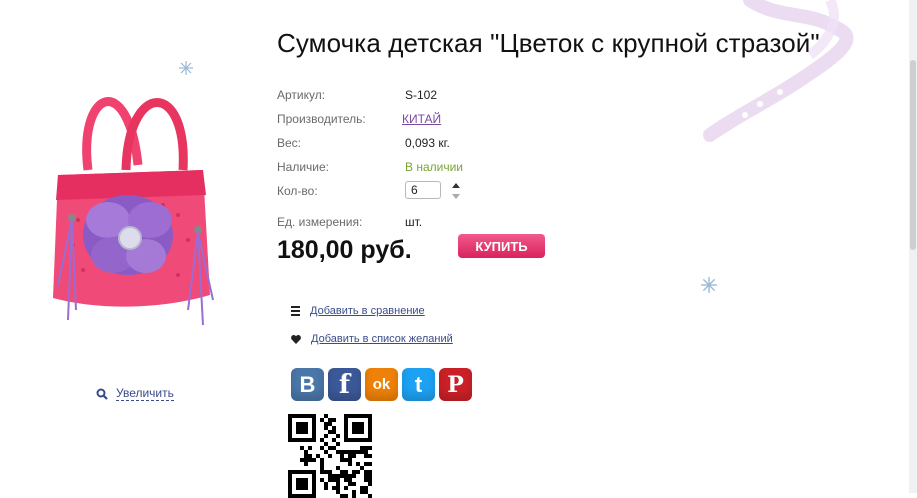  Describe the element at coordinates (501, 246) in the screenshot. I see `buy-button: КУПИТЬ` at that location.